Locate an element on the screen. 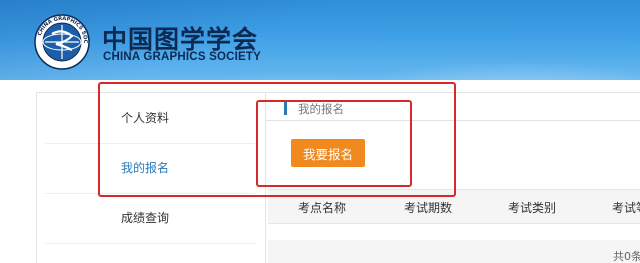 The height and width of the screenshot is (263, 640). csg-logo-icon: CHINA GRAPHICS SOCIETY is located at coordinates (62, 42).